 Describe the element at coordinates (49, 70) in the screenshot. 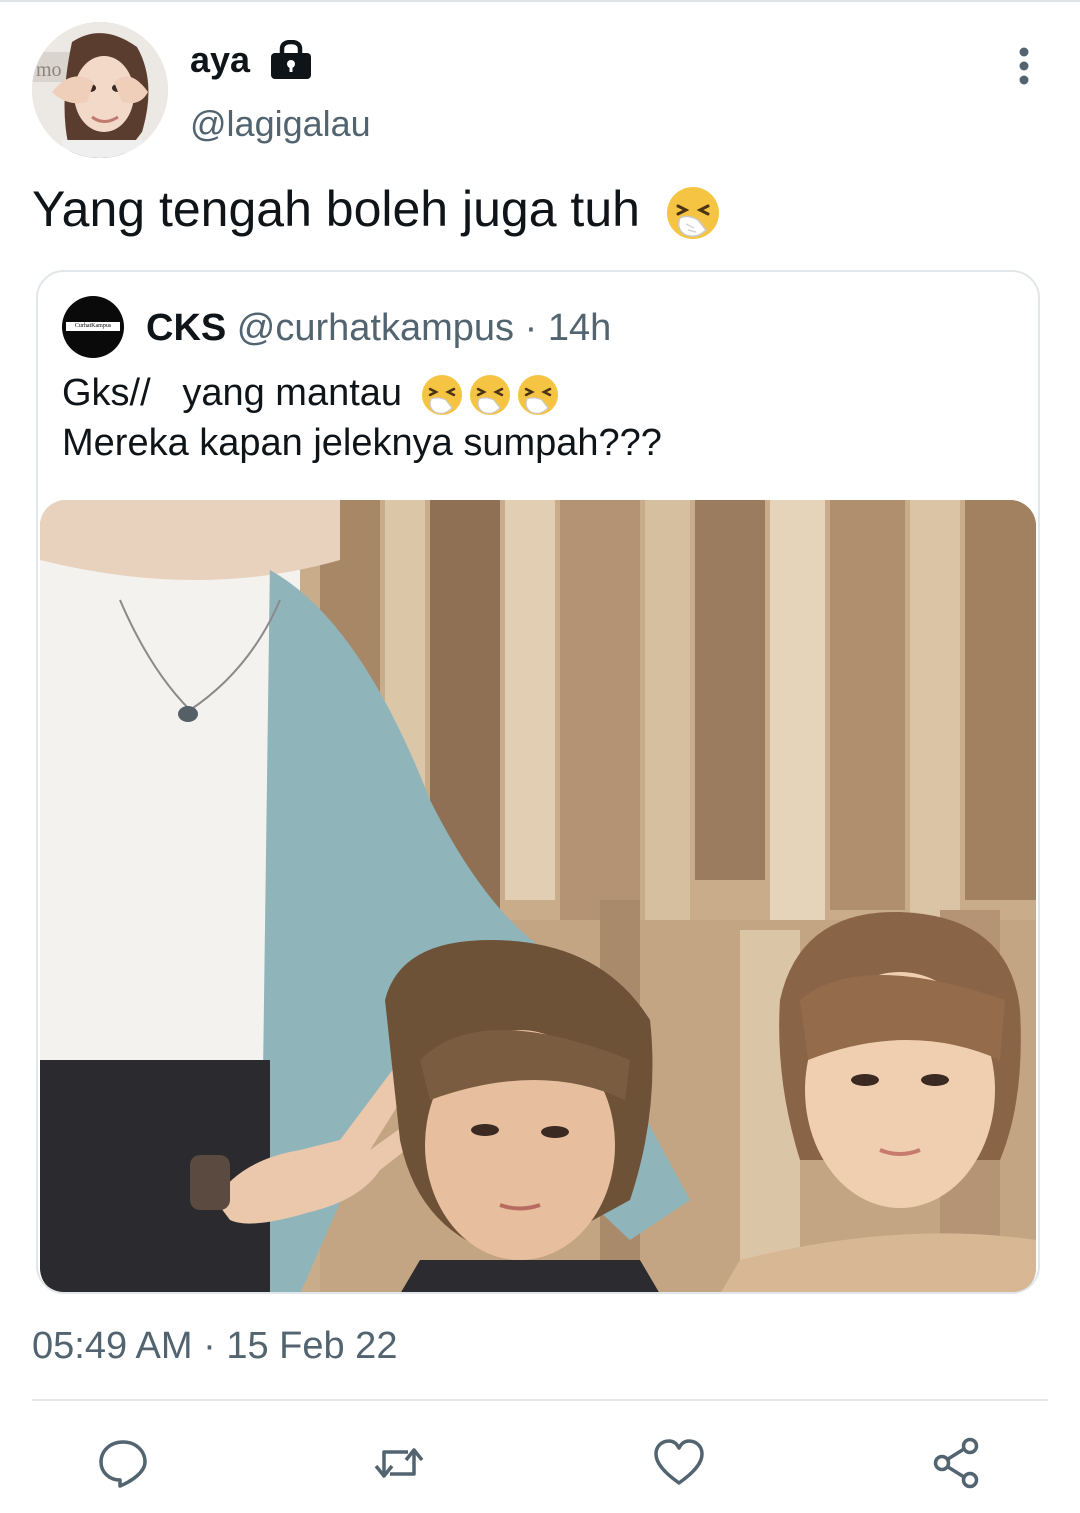

I see `avatar-sign-text: mo` at that location.